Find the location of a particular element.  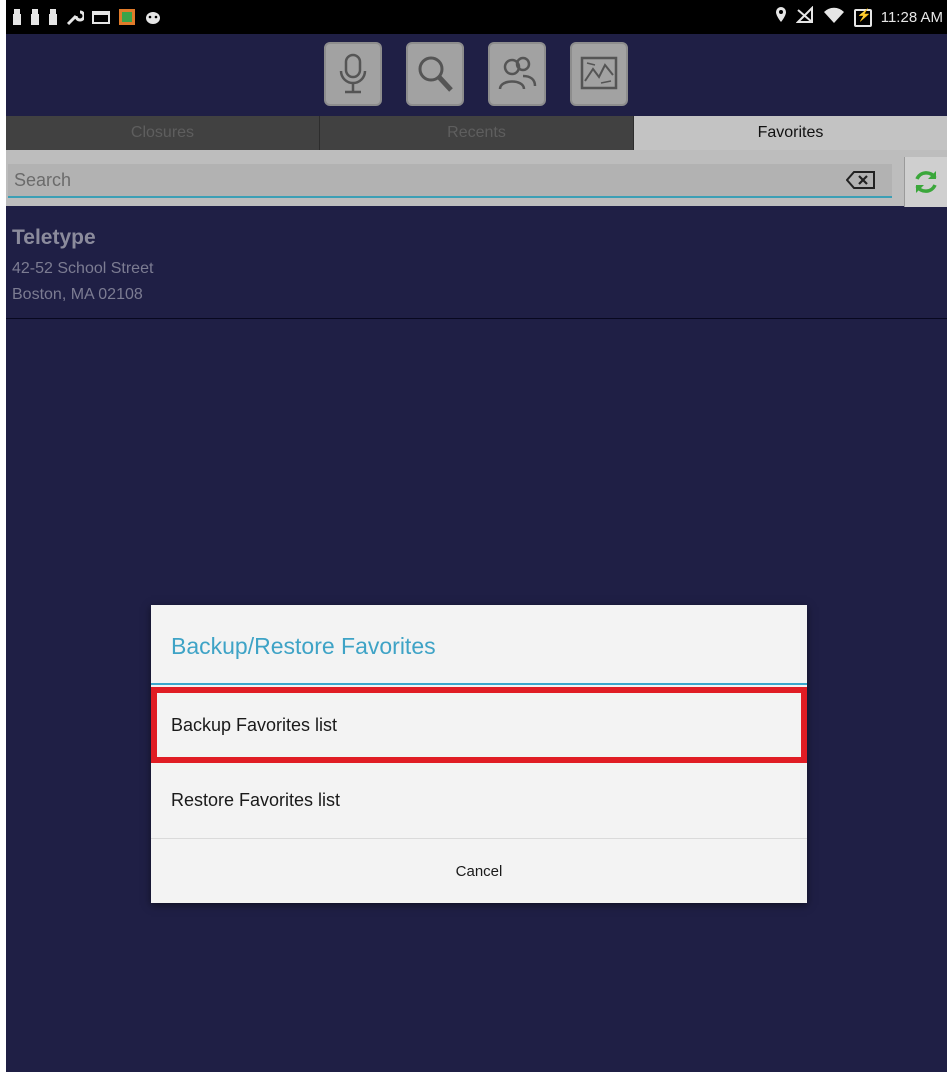

dialog-title: Backup/Restore Favorites is located at coordinates (303, 646).